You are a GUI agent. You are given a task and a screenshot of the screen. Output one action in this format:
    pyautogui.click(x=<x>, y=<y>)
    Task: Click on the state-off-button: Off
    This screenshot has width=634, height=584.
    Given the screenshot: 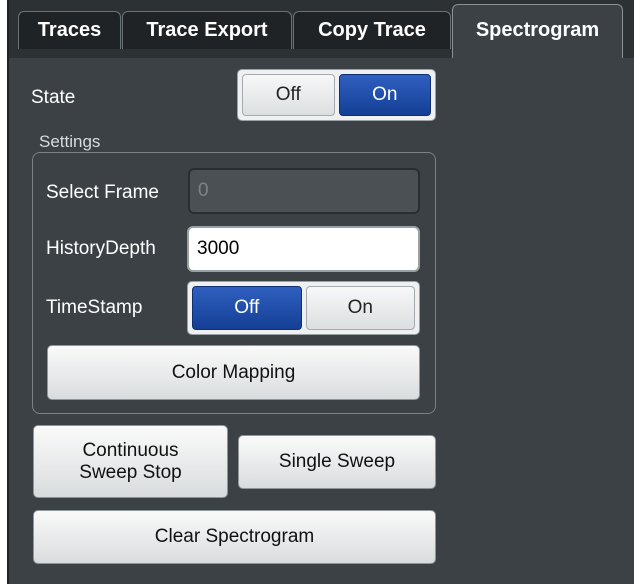 What is the action you would take?
    pyautogui.click(x=288, y=95)
    